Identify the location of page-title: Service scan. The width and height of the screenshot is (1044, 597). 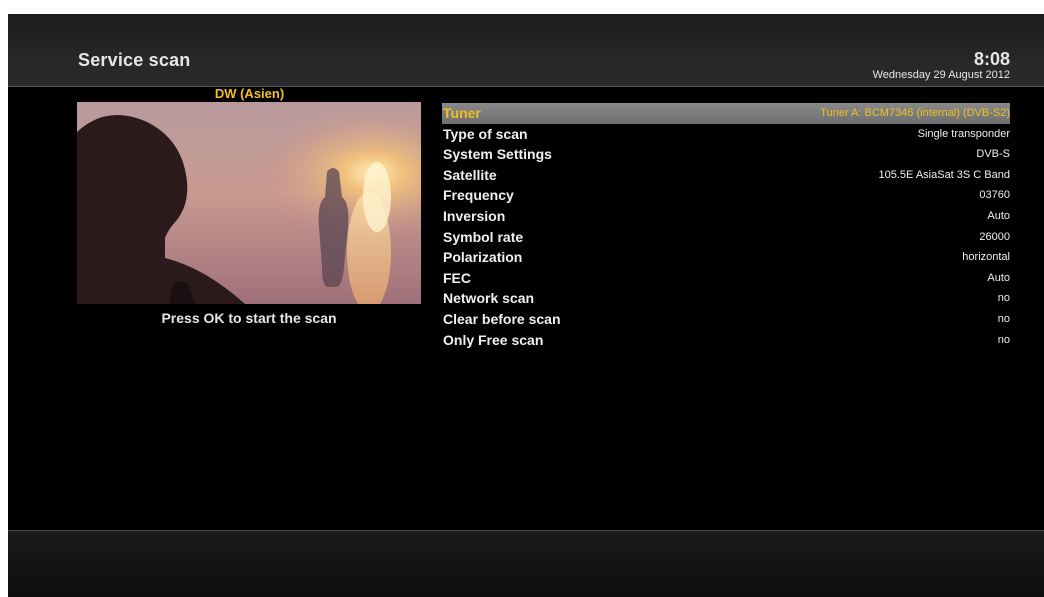
(134, 60).